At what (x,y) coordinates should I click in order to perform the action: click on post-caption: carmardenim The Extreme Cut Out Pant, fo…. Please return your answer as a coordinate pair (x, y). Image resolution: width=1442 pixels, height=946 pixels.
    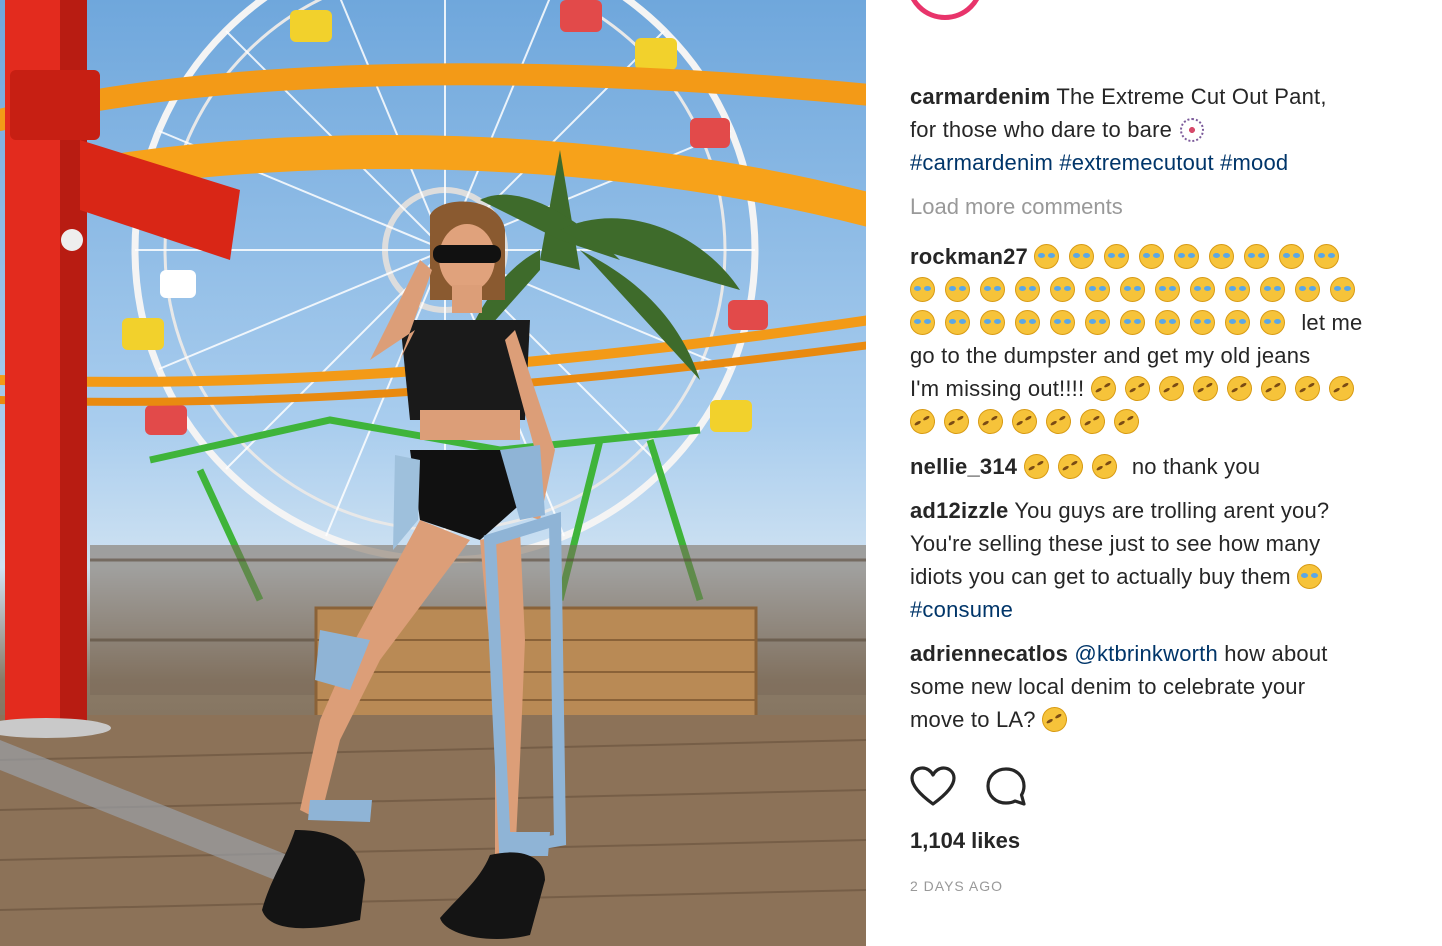
    Looking at the image, I should click on (1160, 129).